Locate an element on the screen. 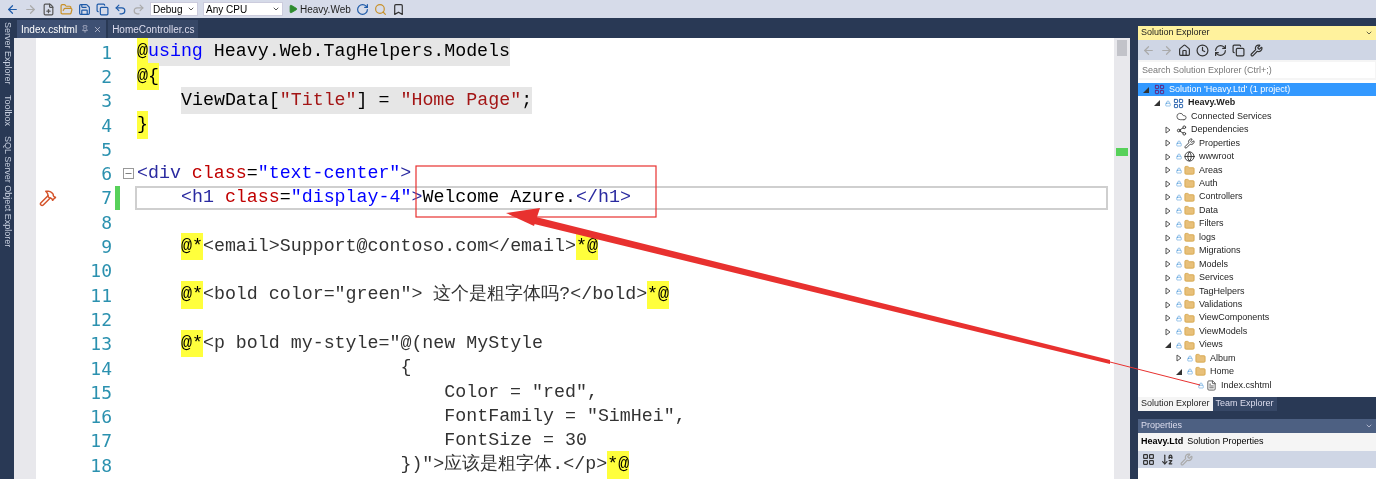 This screenshot has height=479, width=1376. bookmark-icon is located at coordinates (398, 9).